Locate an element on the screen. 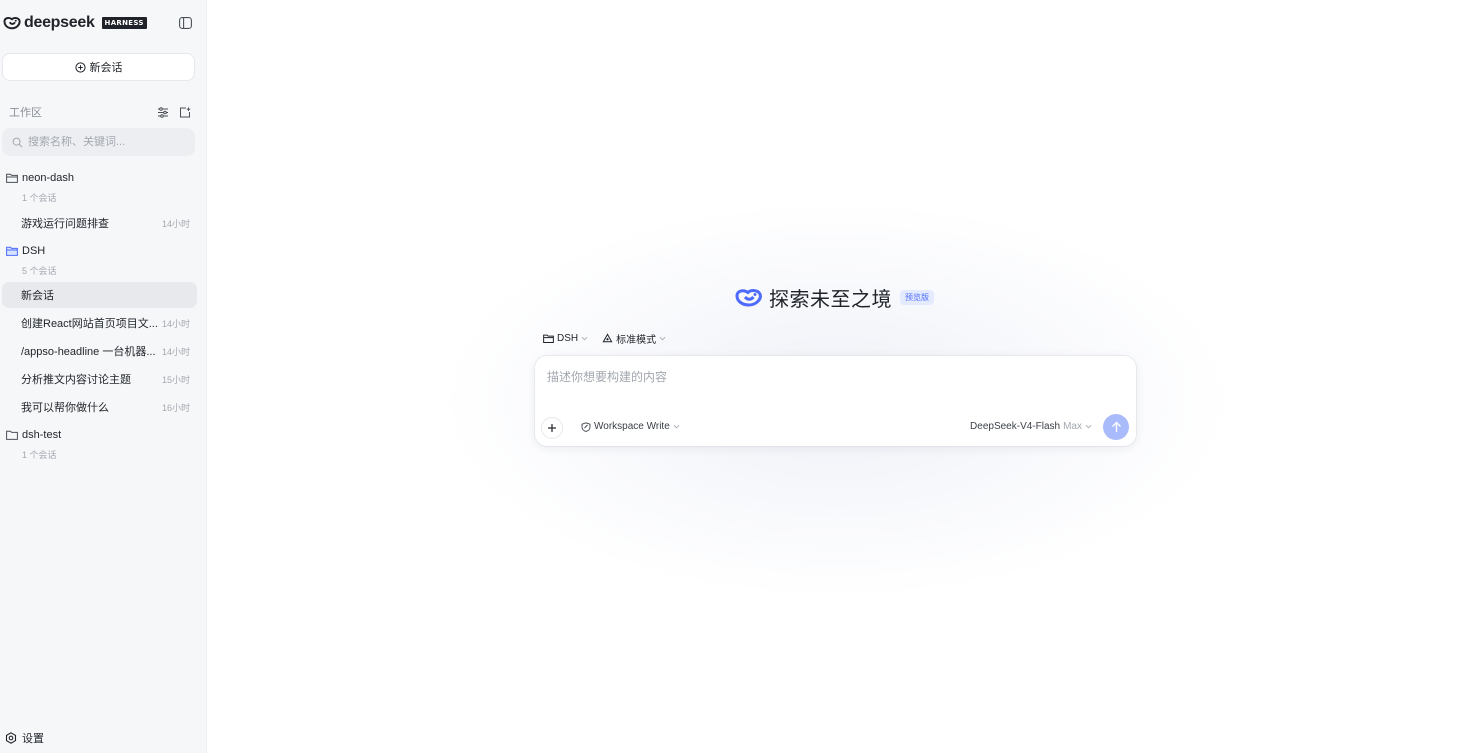  recycle-icon is located at coordinates (607, 338).